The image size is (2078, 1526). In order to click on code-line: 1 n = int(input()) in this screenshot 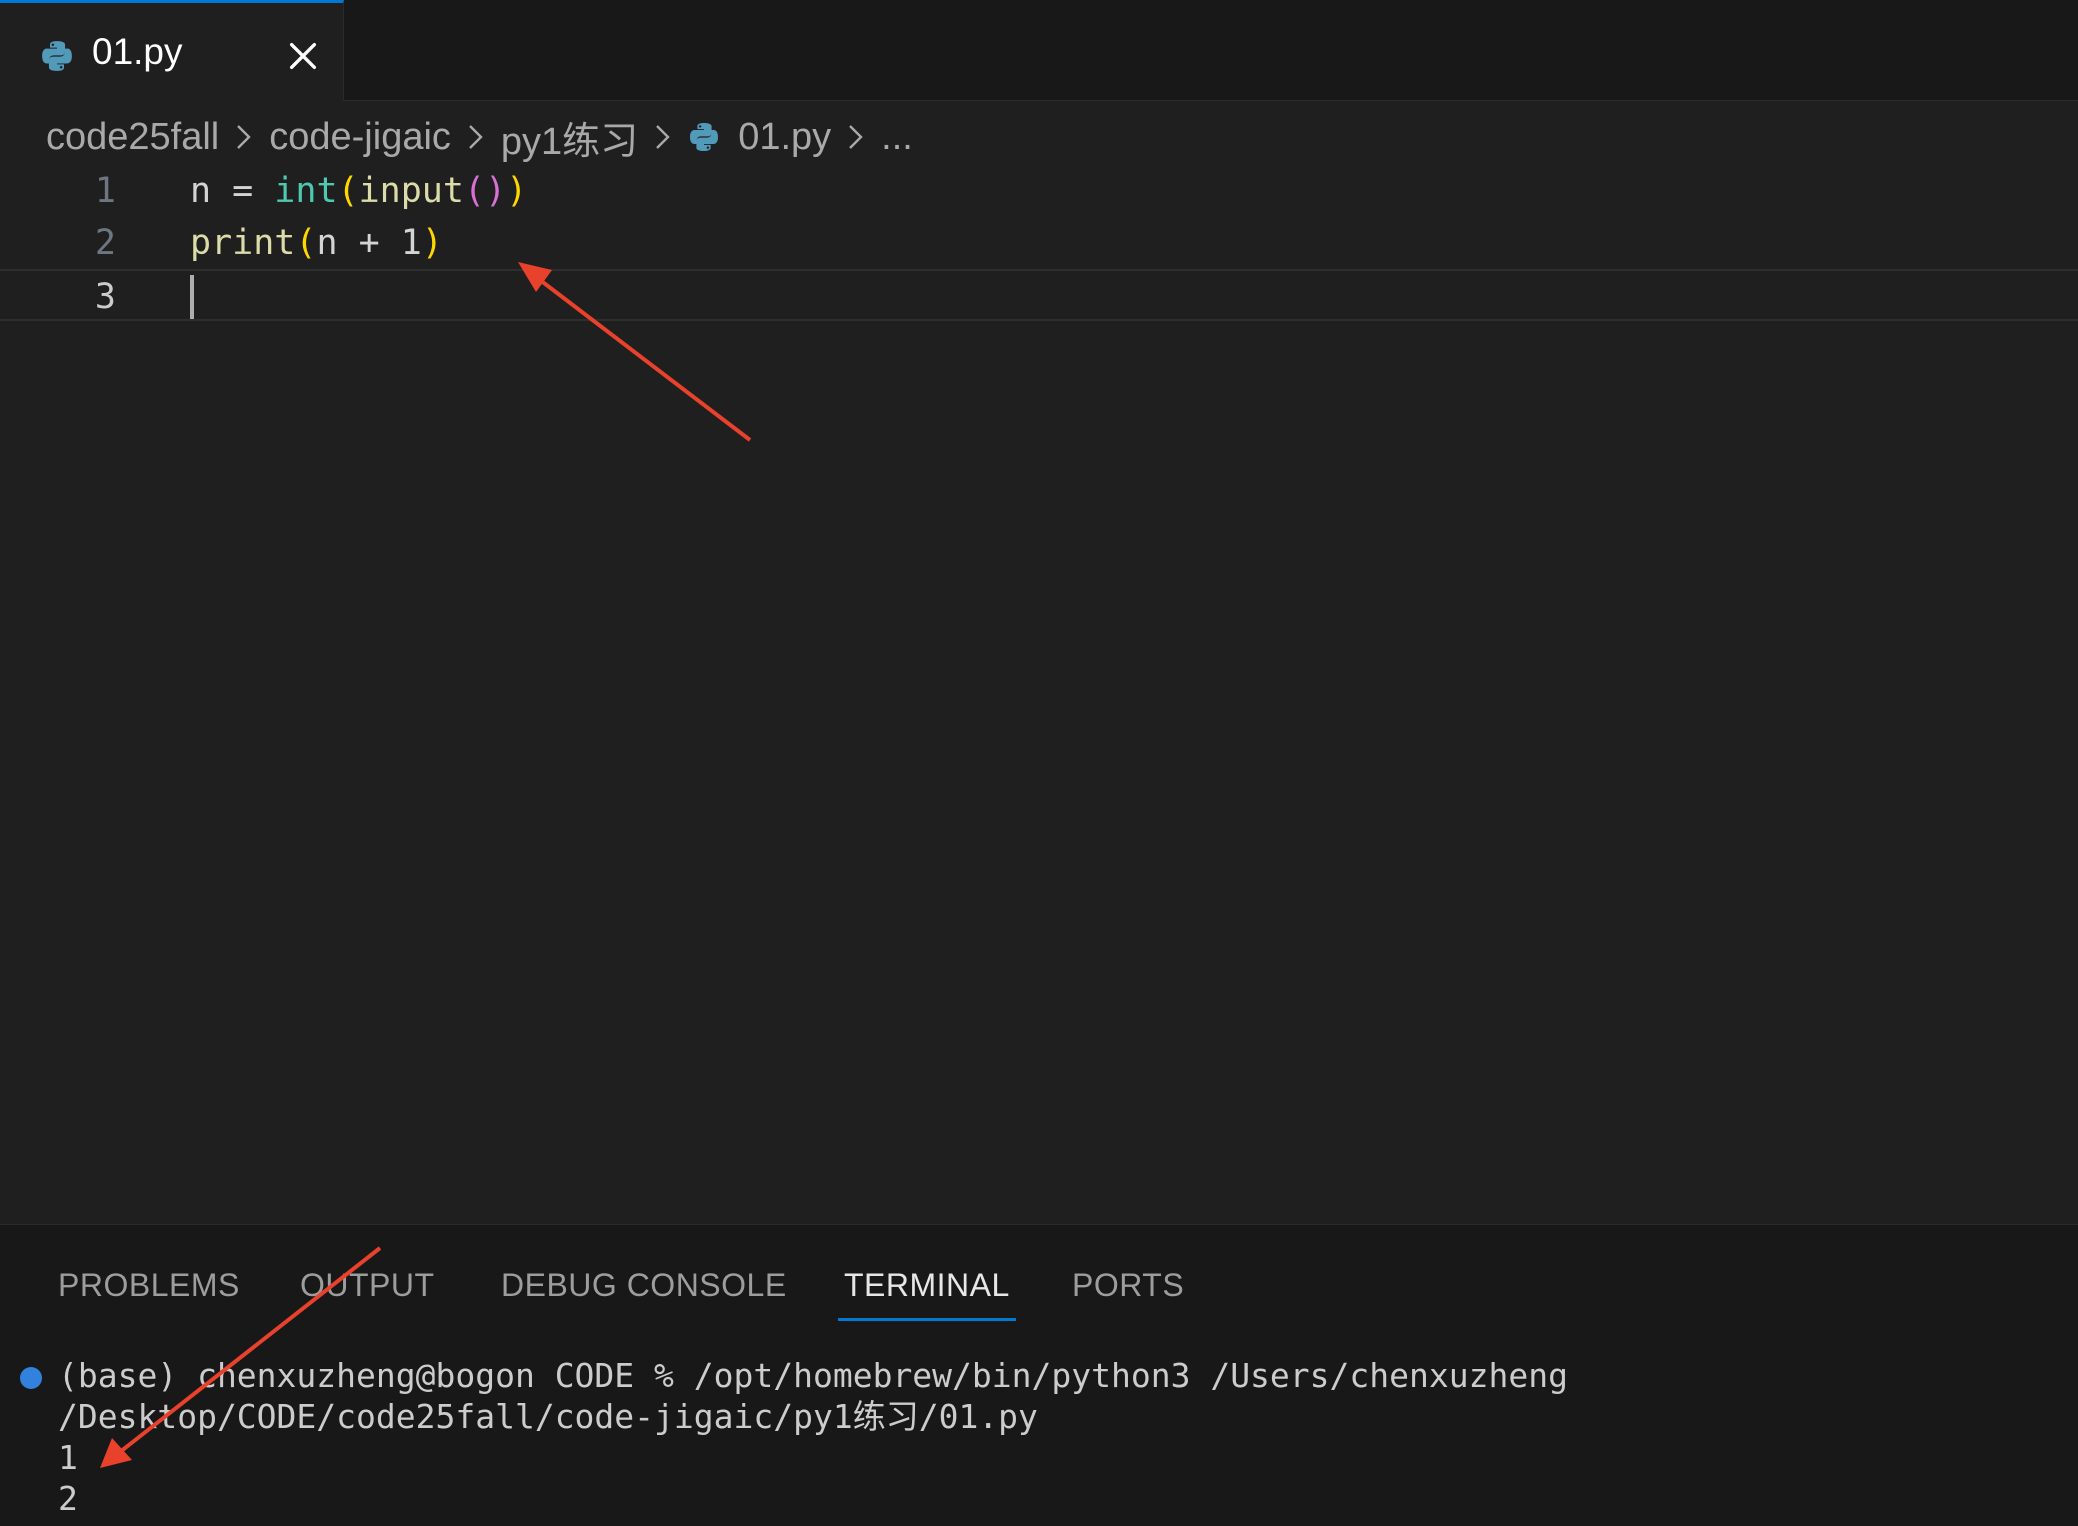, I will do `click(1039, 191)`.